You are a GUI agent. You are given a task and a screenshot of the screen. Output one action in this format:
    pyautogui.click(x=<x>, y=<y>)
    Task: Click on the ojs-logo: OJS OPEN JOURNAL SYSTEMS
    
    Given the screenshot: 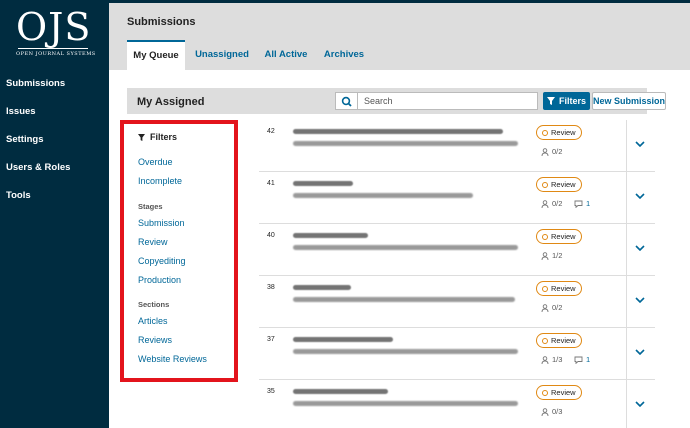 What is the action you would take?
    pyautogui.click(x=56, y=33)
    